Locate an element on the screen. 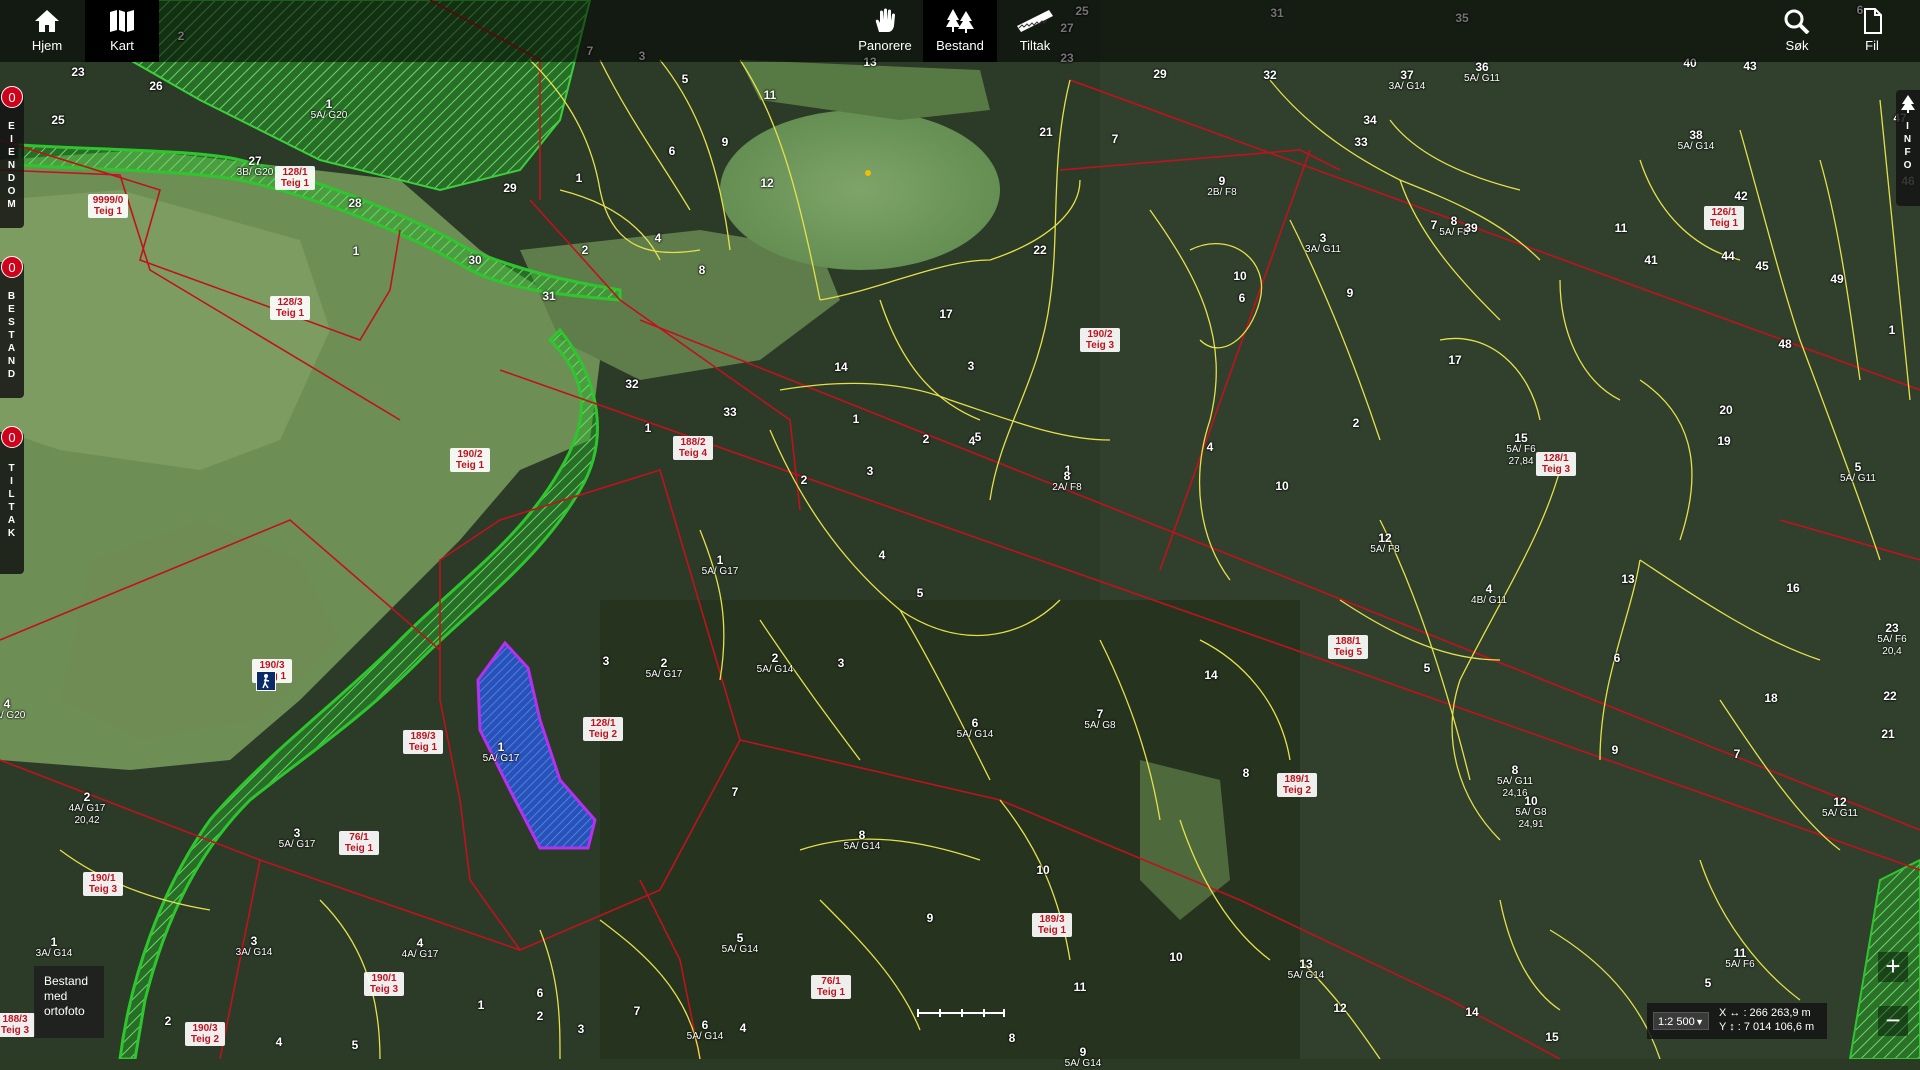  stand-label: 12 5A/ G11 is located at coordinates (1840, 808).